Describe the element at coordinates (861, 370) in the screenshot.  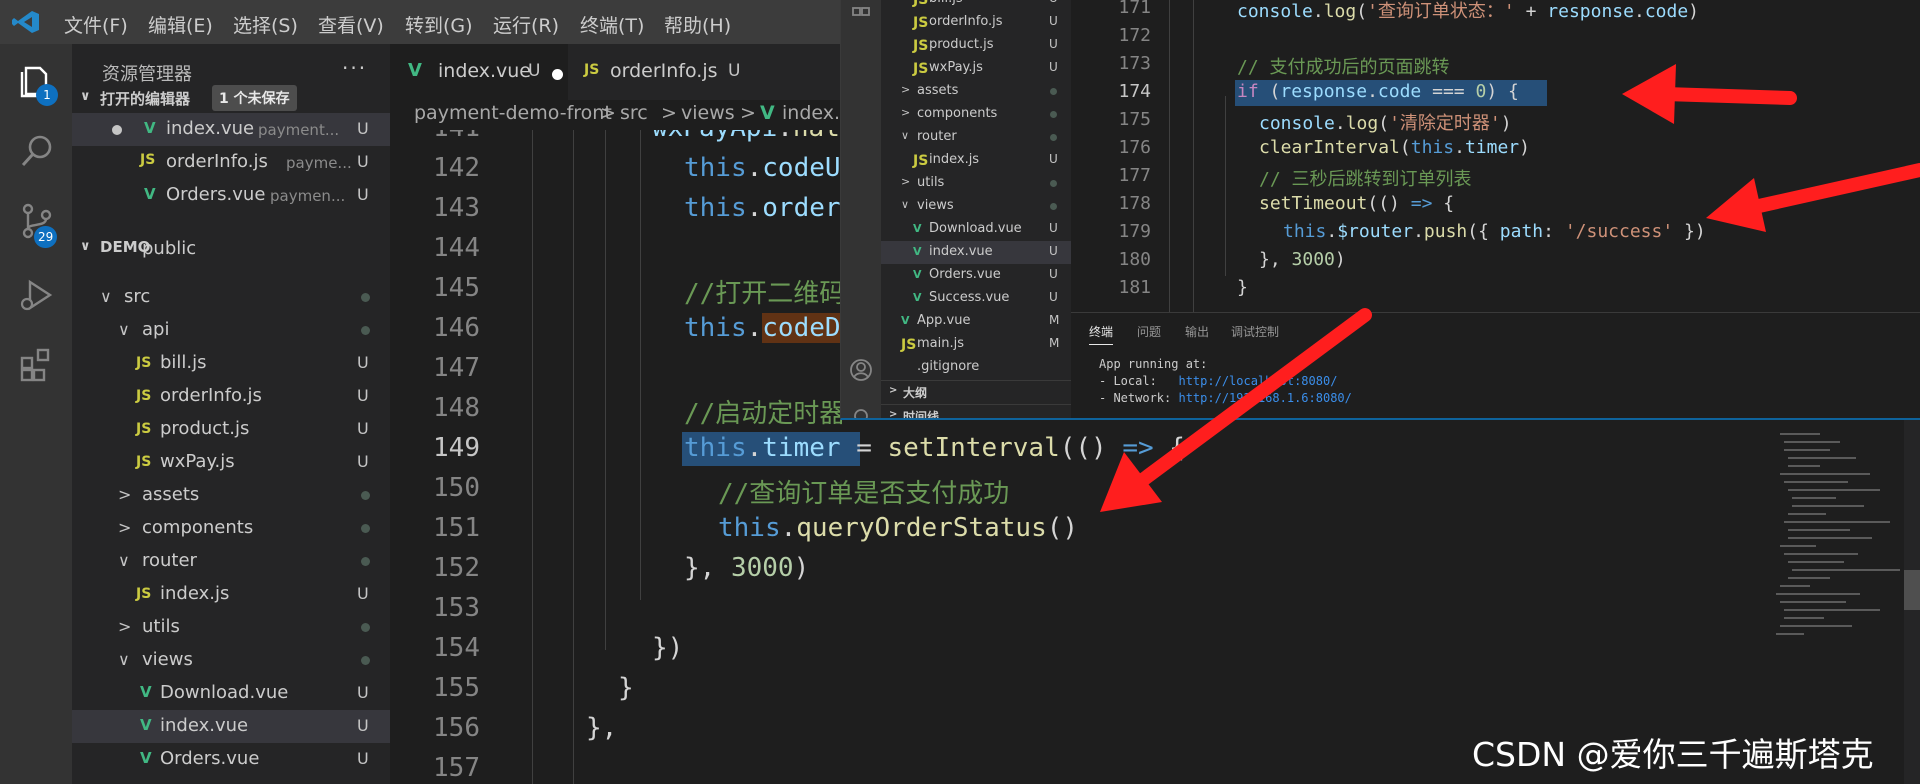
I see `account-icon` at that location.